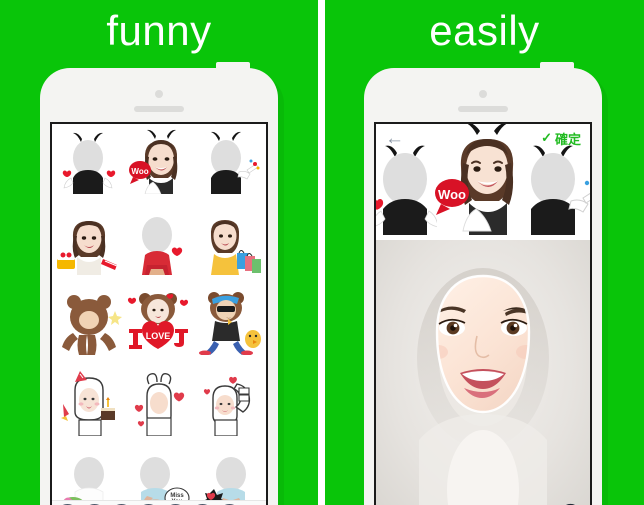 This screenshot has width=644, height=505. Describe the element at coordinates (159, 321) in the screenshot. I see `sticker-item: LOVE` at that location.